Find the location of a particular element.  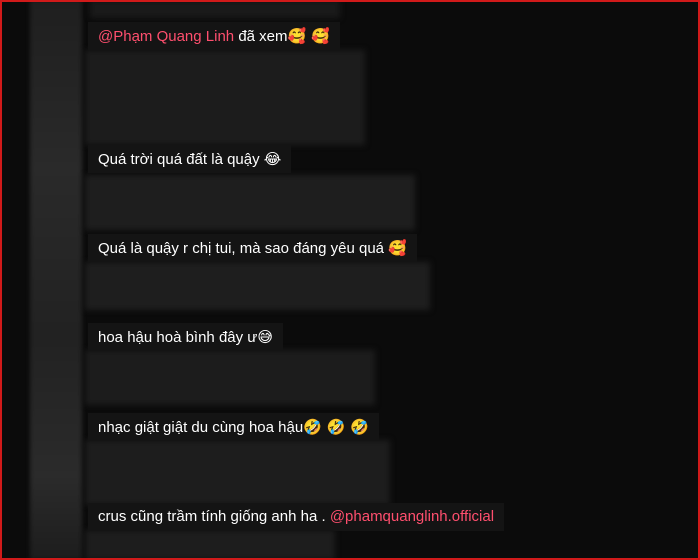

comment-item: Quá trời quá đất là quậy 😂 is located at coordinates (190, 159).